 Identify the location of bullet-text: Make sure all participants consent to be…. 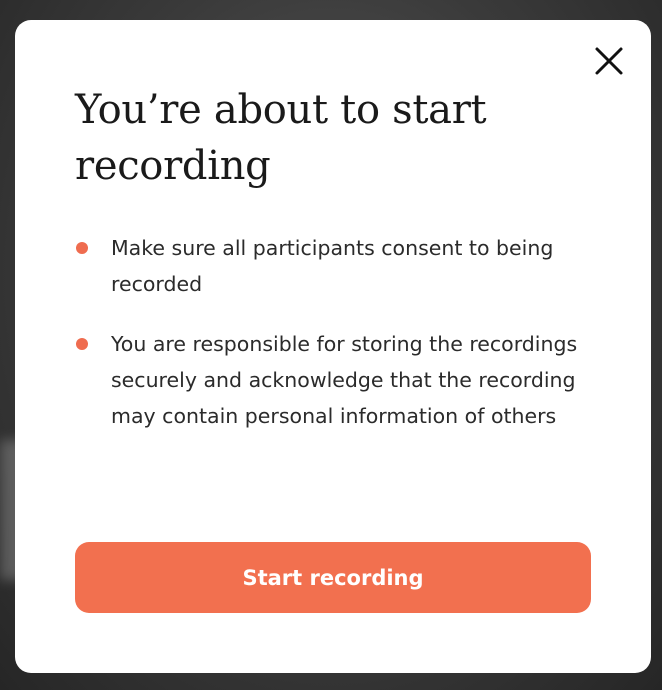
(332, 266).